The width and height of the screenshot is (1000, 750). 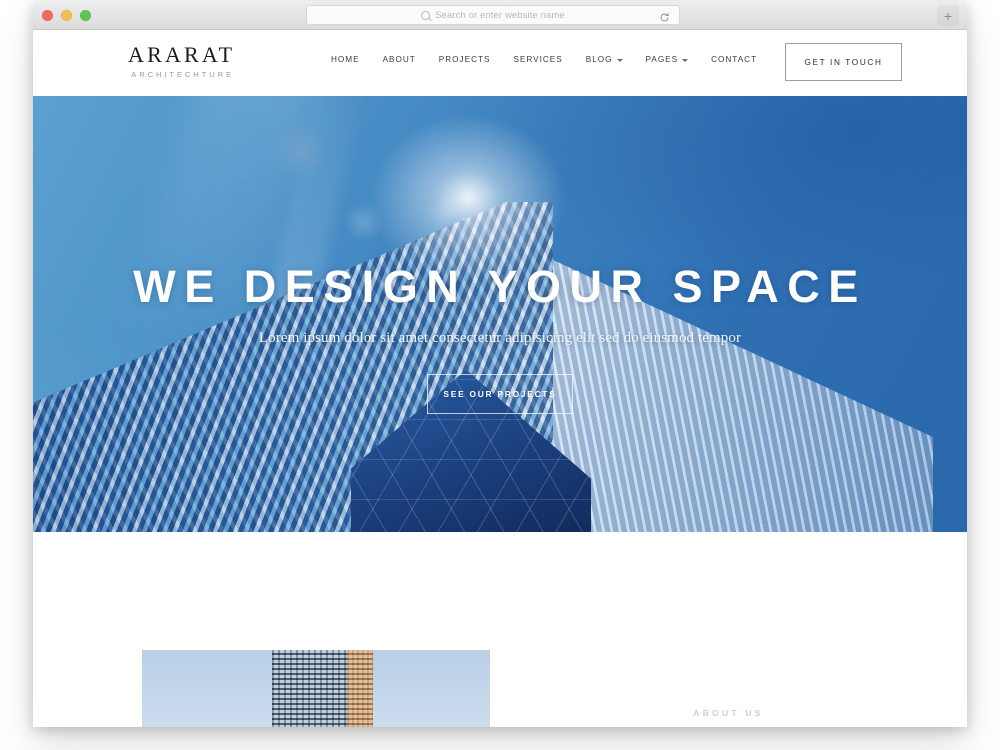 I want to click on about-image-building, so click(x=313, y=688).